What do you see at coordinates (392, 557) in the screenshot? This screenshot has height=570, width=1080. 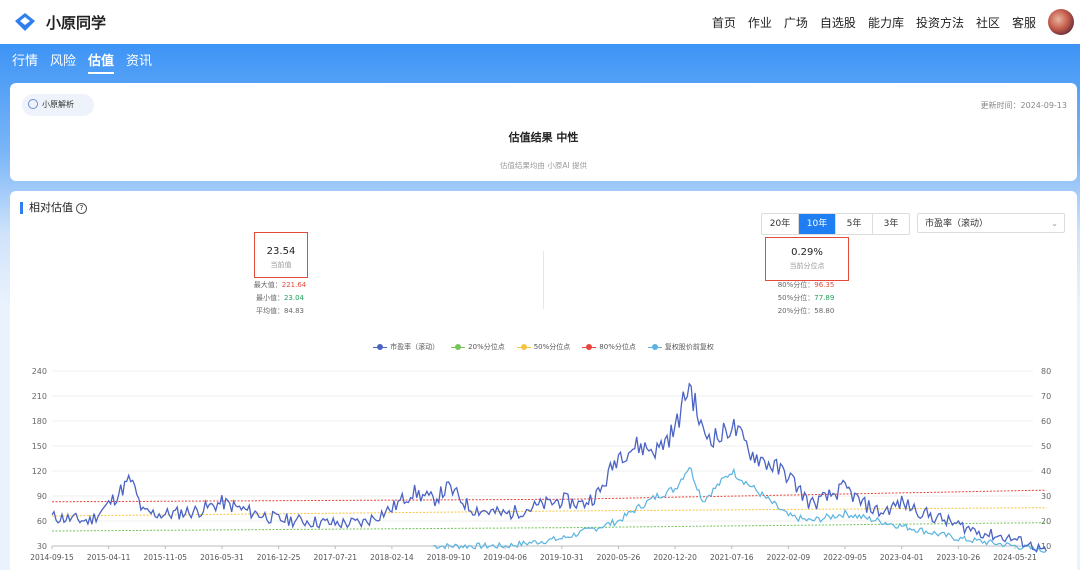 I see `x-tick-label: 2018-02-14` at bounding box center [392, 557].